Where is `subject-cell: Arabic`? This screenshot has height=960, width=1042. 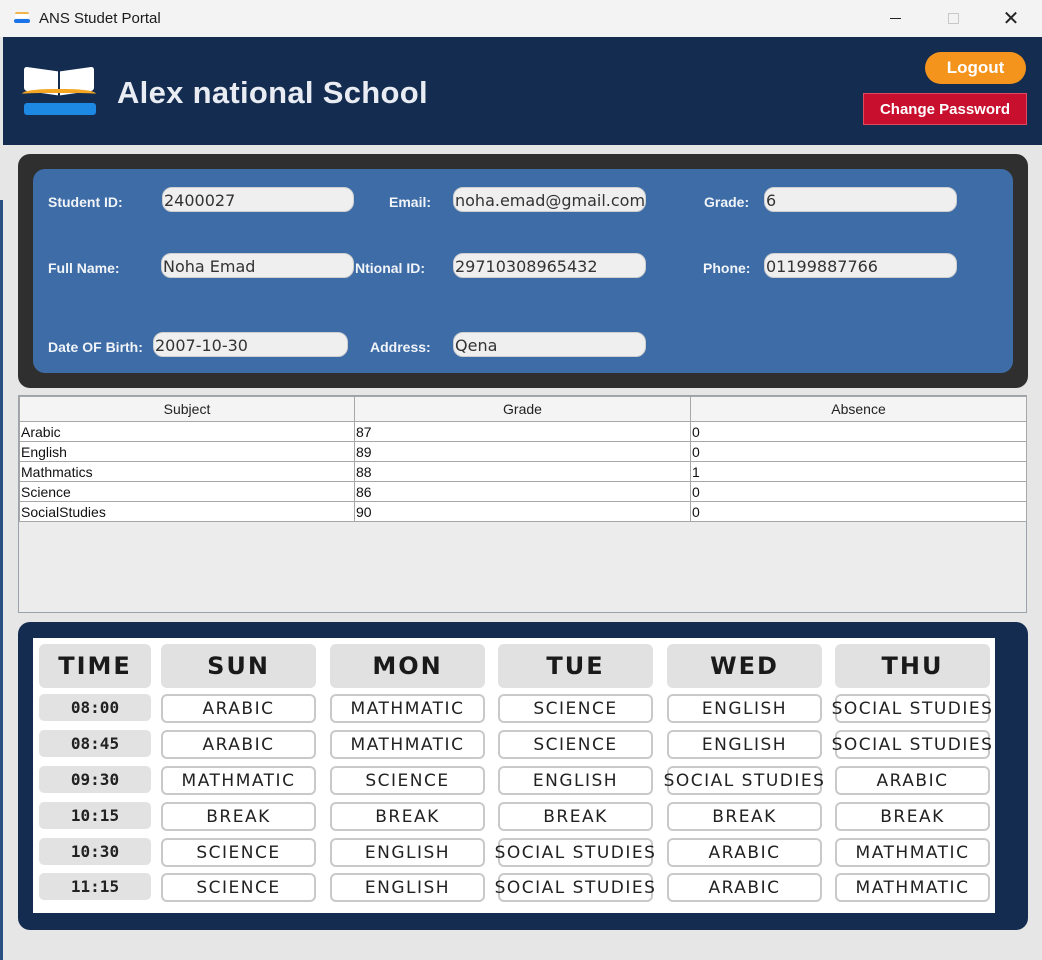 subject-cell: Arabic is located at coordinates (187, 431).